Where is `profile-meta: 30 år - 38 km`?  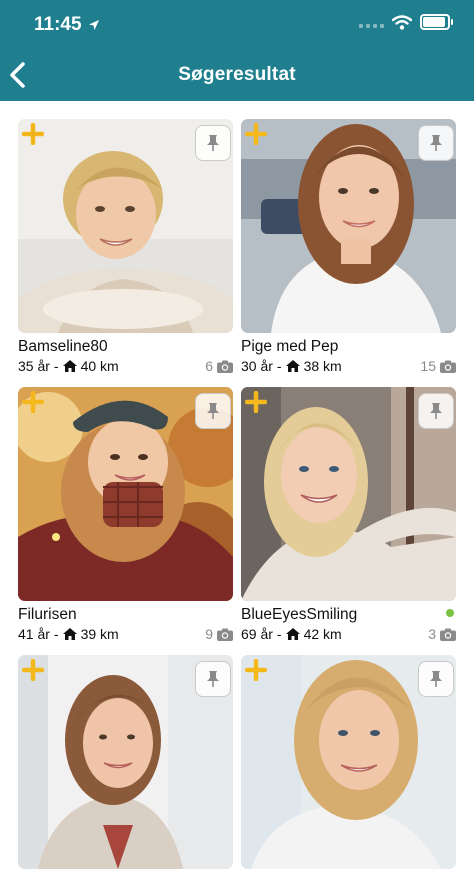
profile-meta: 30 år - 38 km is located at coordinates (291, 366).